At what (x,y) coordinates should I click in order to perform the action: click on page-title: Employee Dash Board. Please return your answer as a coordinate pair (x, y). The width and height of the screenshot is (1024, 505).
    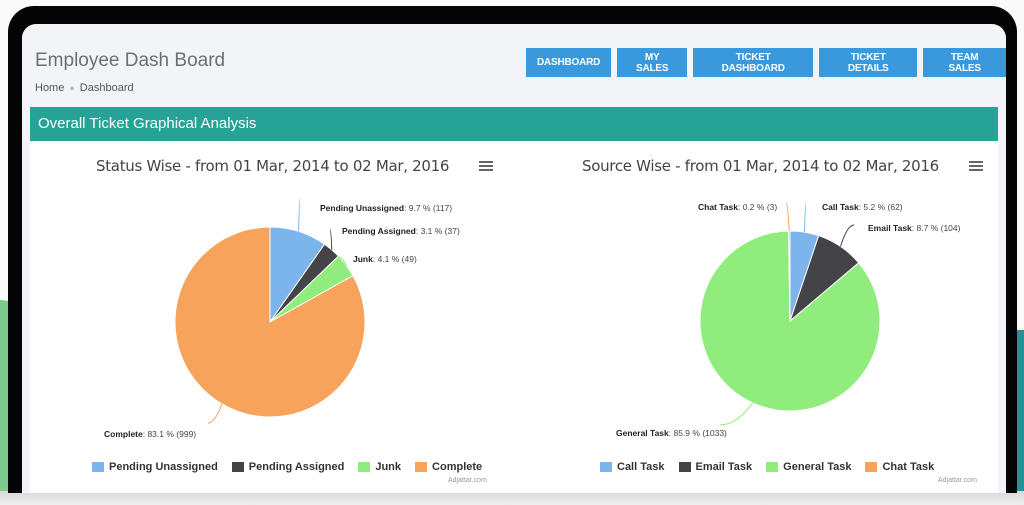
    Looking at the image, I should click on (130, 60).